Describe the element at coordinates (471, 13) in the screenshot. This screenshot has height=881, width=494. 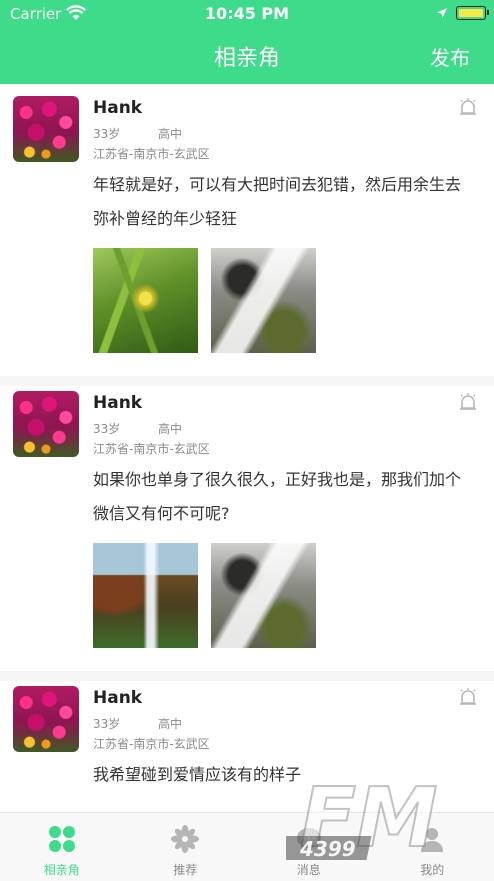
I see `battery-icon` at that location.